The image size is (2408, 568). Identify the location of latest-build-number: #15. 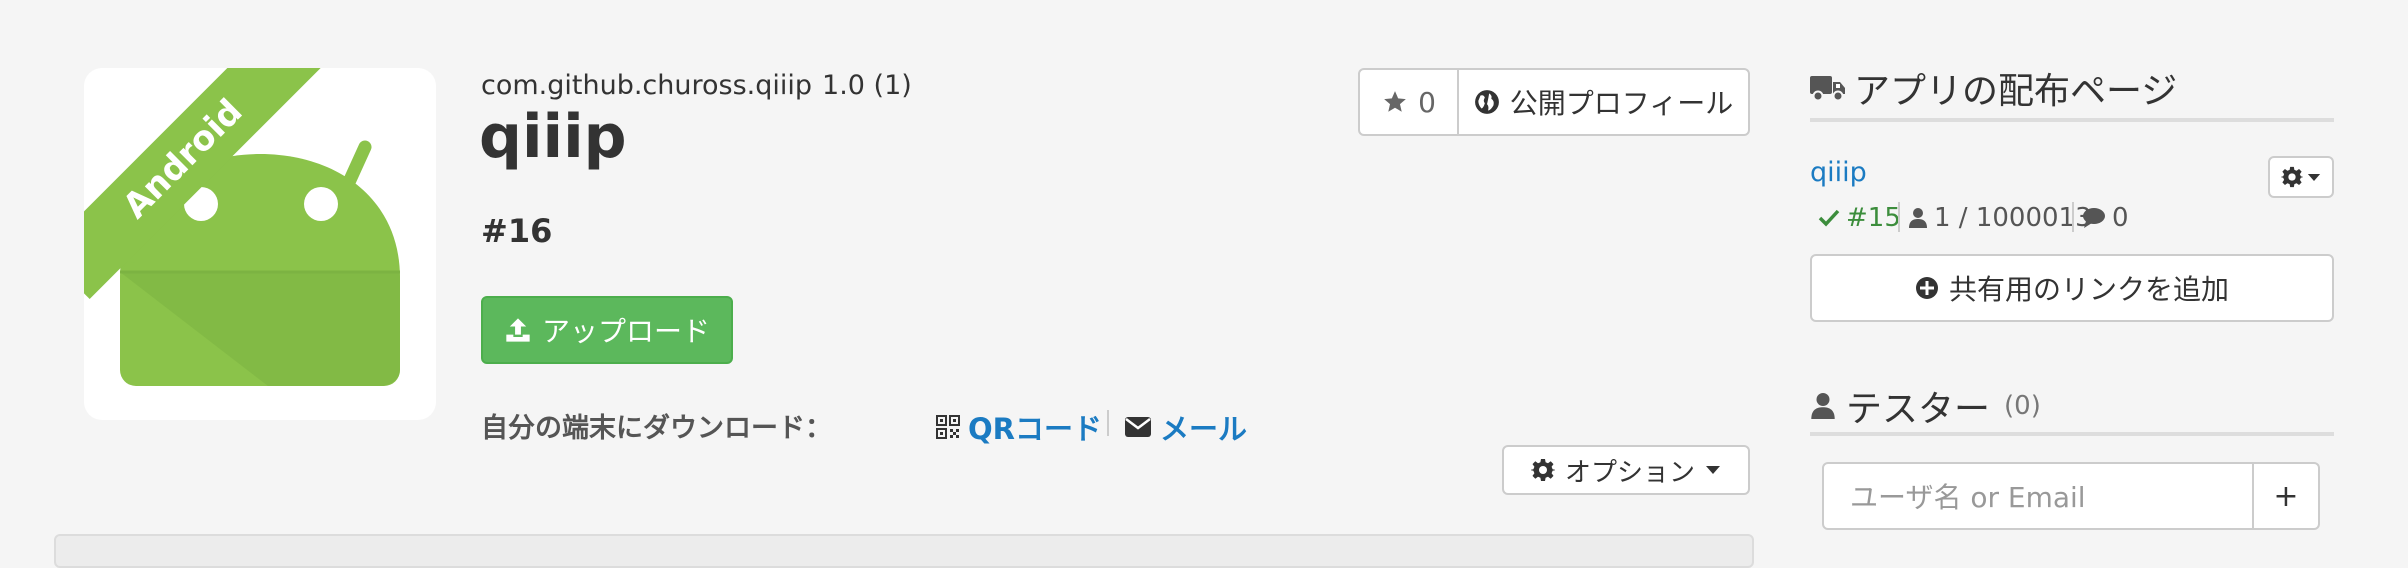
(1873, 218).